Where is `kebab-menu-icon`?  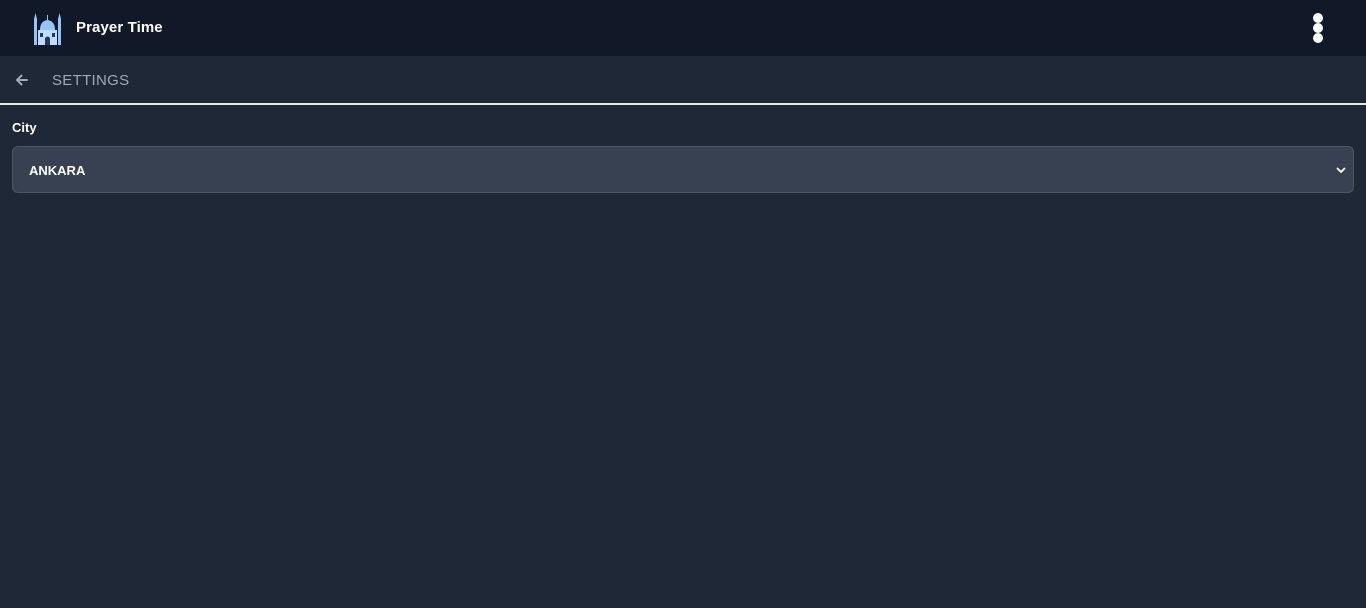 kebab-menu-icon is located at coordinates (1318, 18).